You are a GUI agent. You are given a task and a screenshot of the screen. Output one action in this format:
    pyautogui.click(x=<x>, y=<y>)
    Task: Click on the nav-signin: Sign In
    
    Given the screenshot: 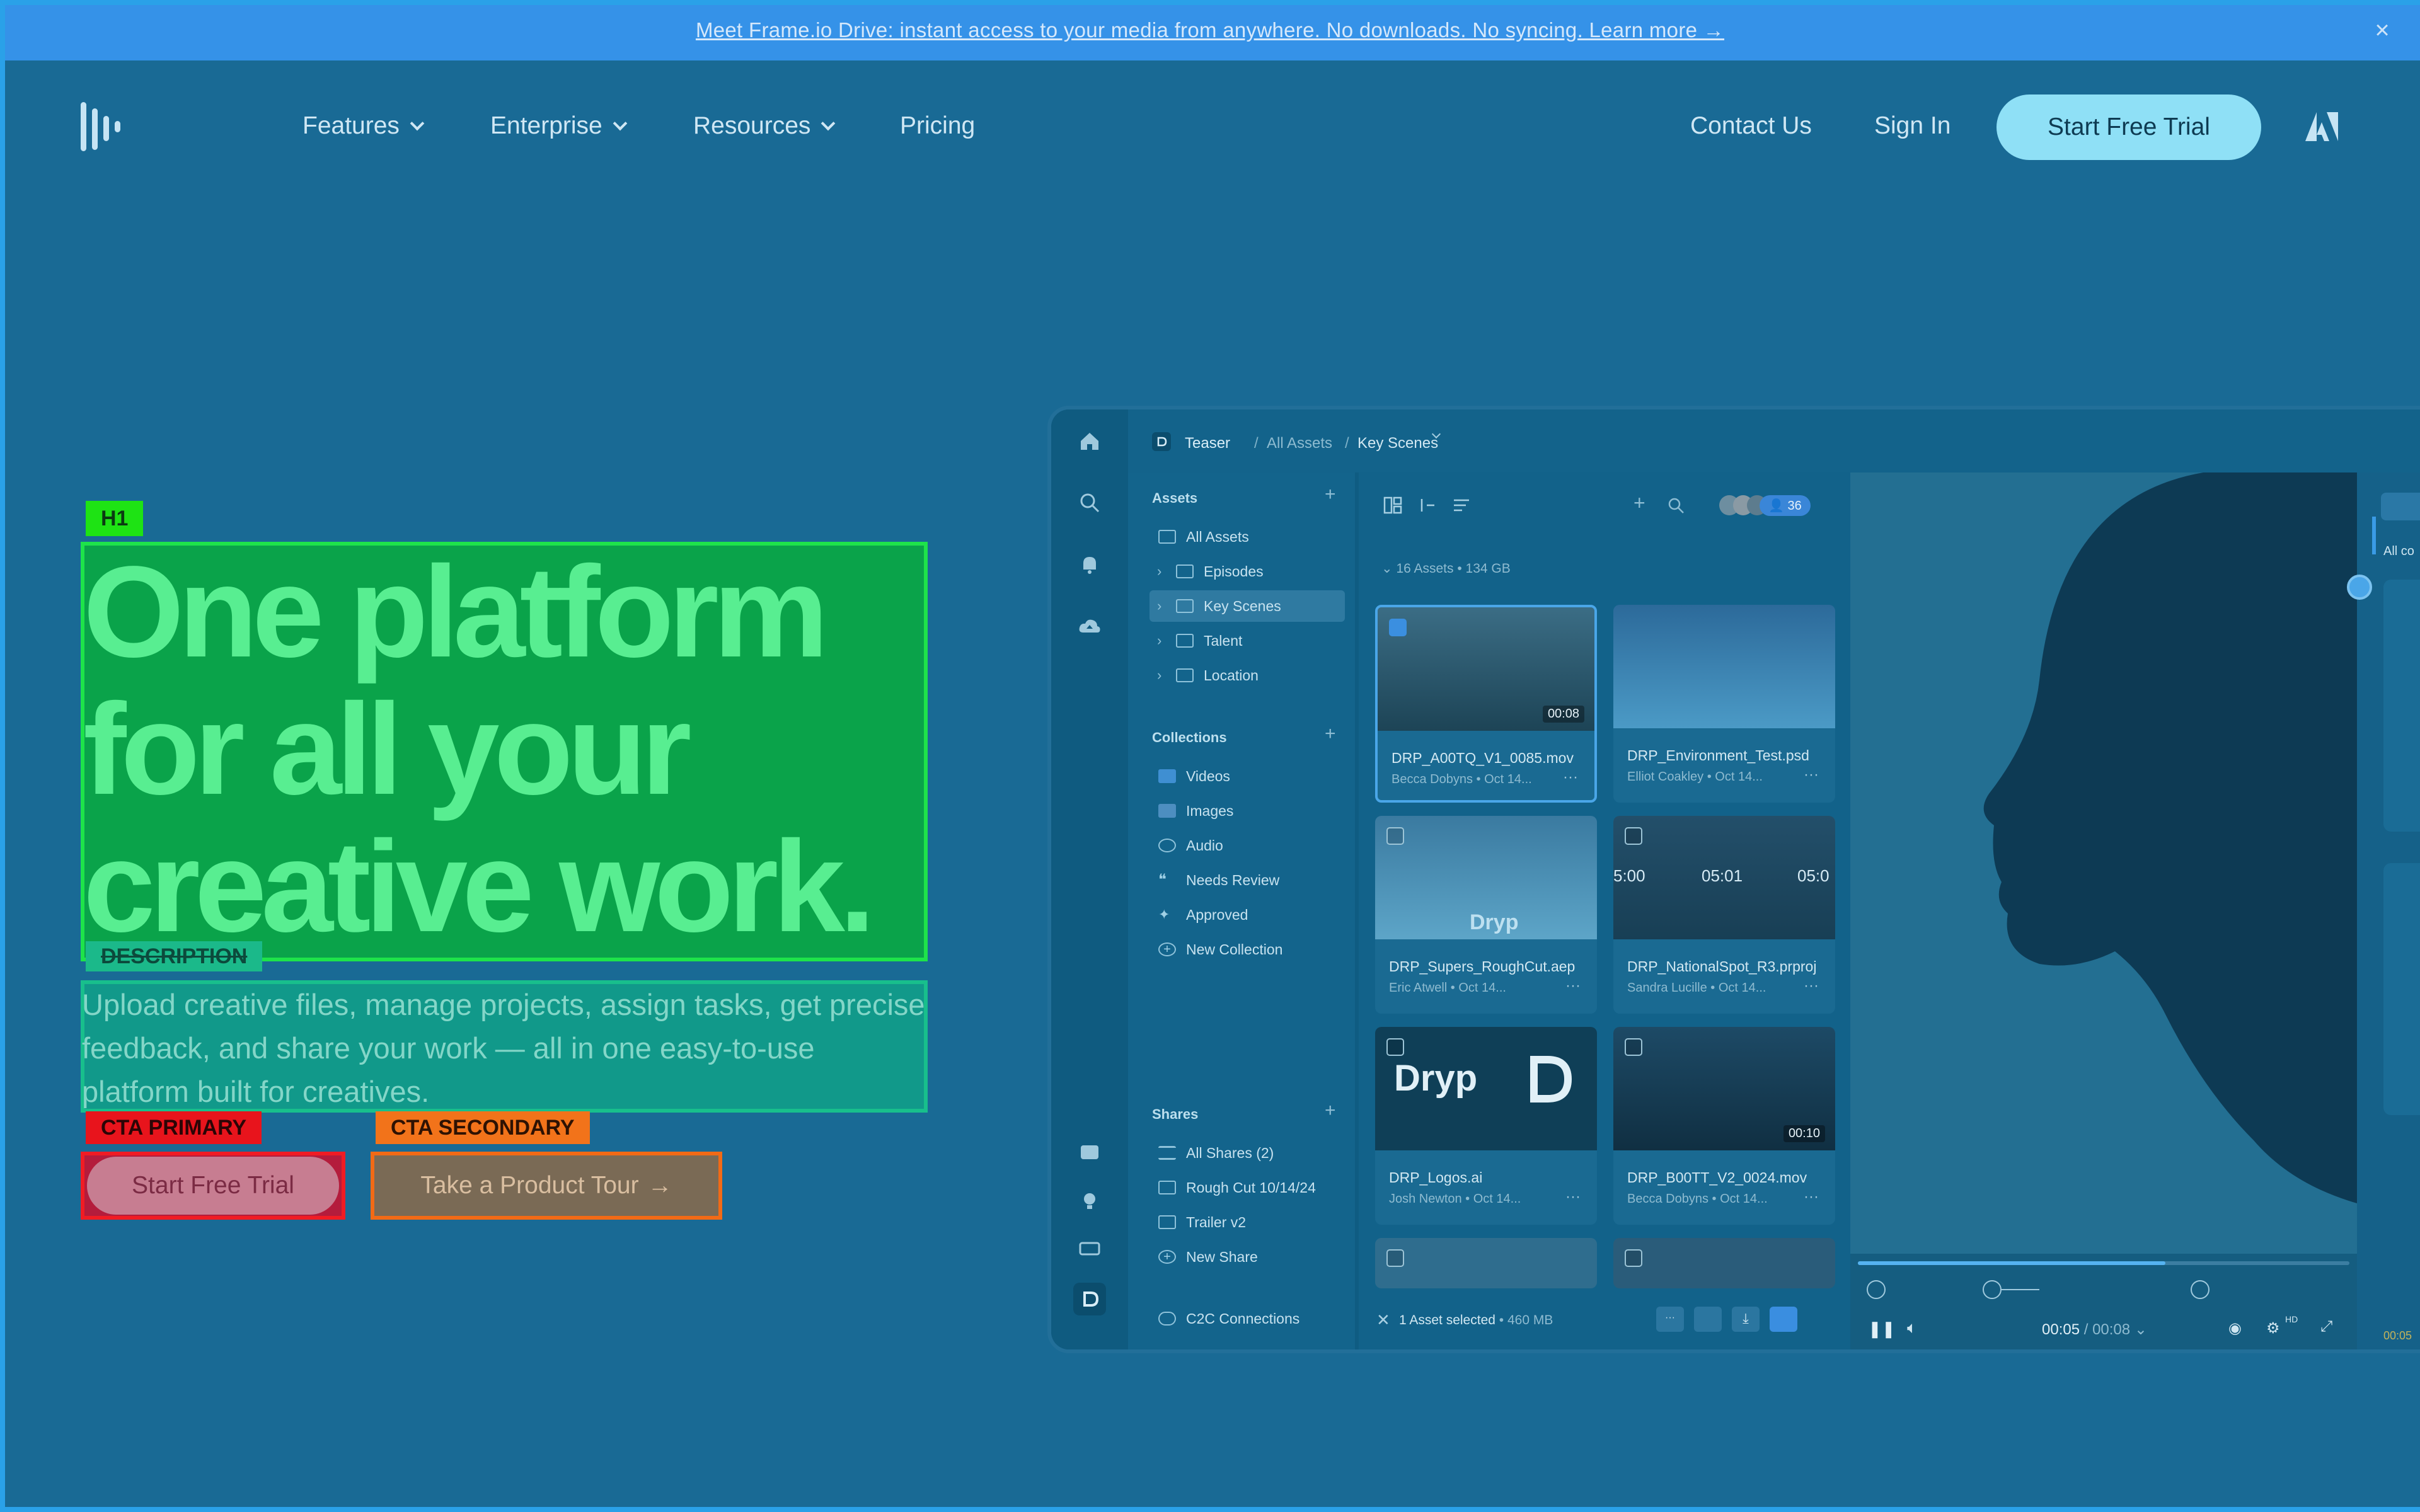 What is the action you would take?
    pyautogui.click(x=1912, y=126)
    